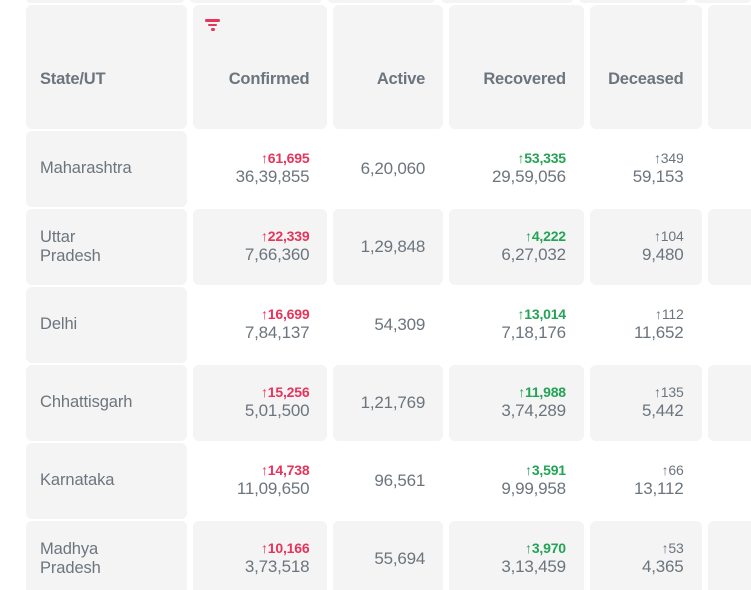 Image resolution: width=751 pixels, height=590 pixels. I want to click on filter-icon, so click(213, 25).